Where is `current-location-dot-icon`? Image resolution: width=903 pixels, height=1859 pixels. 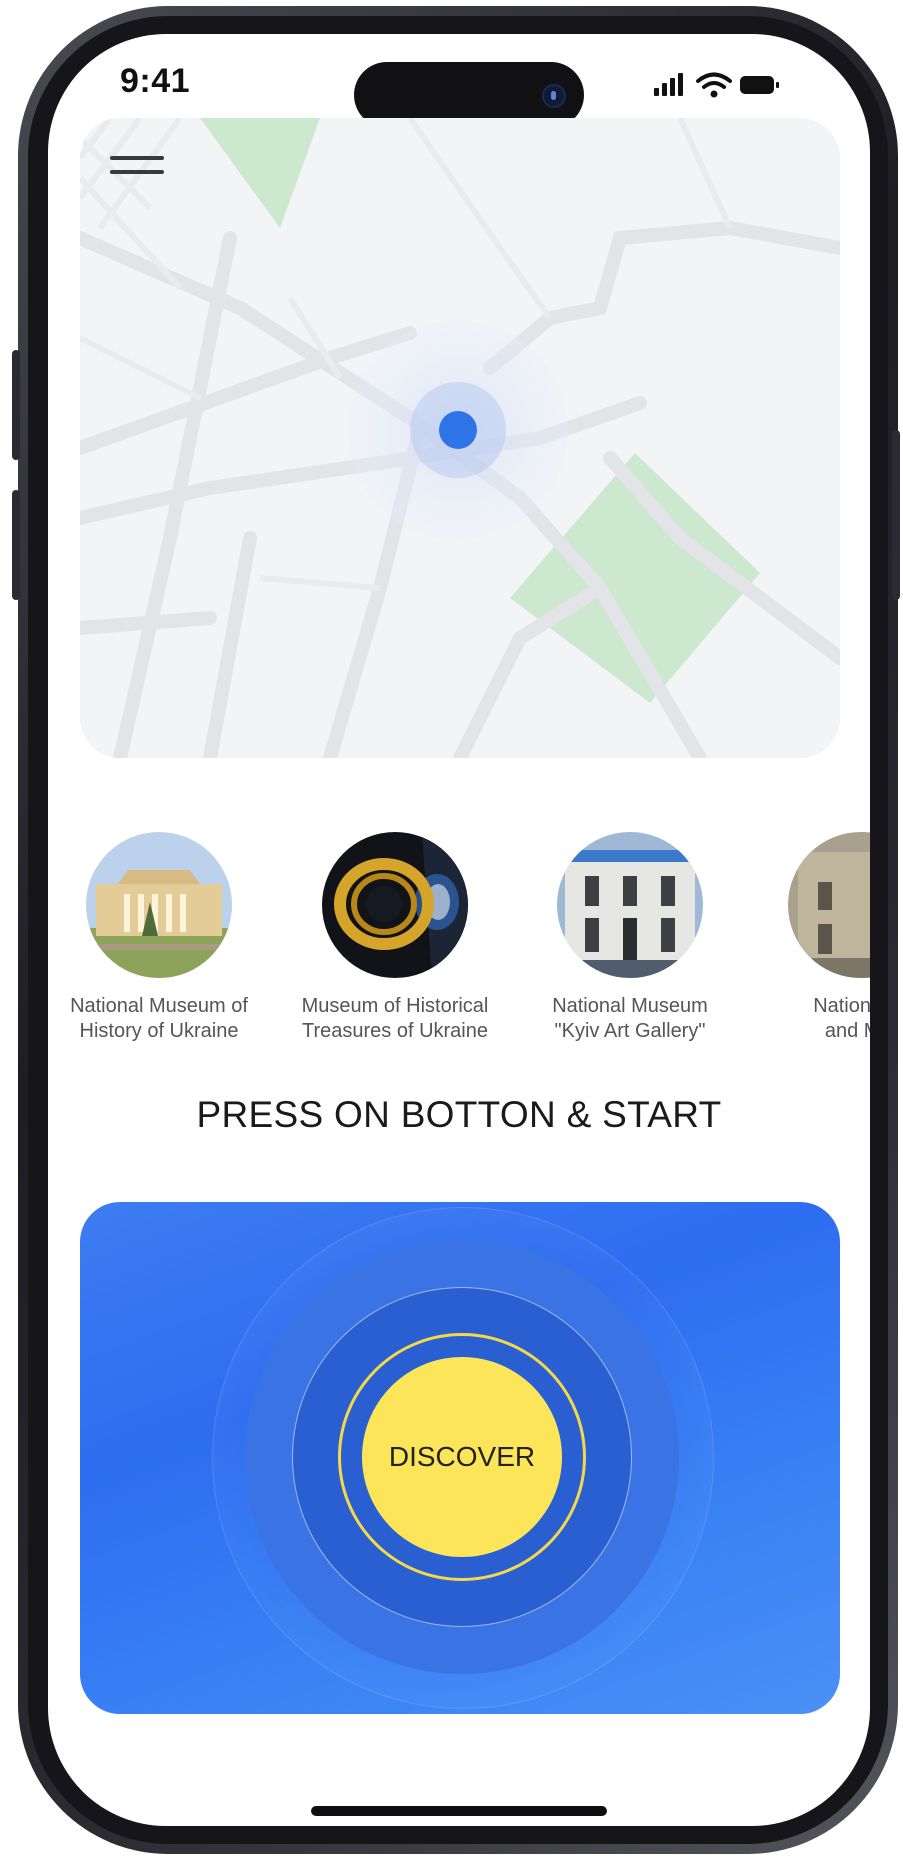 current-location-dot-icon is located at coordinates (458, 430).